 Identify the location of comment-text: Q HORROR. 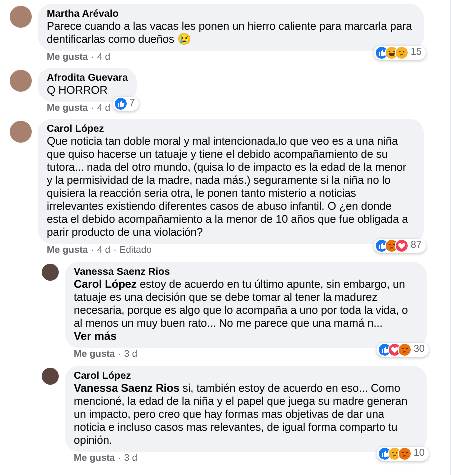
(78, 91).